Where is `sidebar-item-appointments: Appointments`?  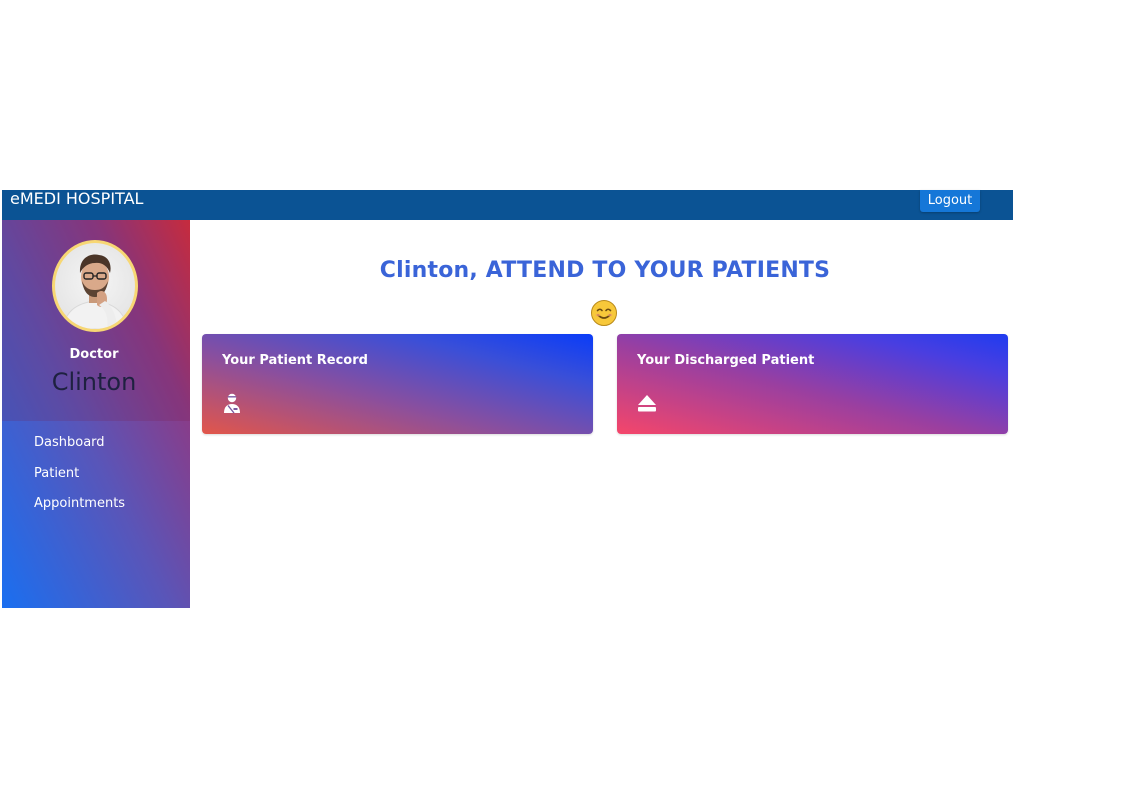 sidebar-item-appointments: Appointments is located at coordinates (79, 510).